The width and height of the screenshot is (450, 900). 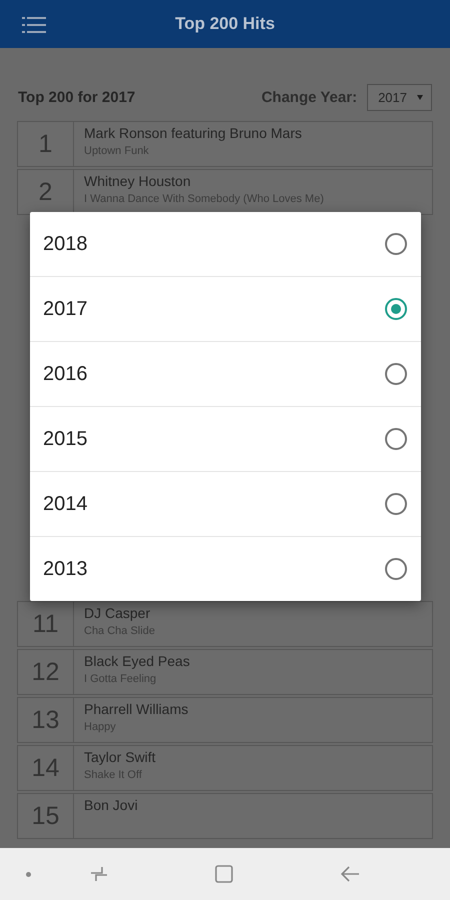 What do you see at coordinates (65, 244) in the screenshot?
I see `year-option-label: 2018` at bounding box center [65, 244].